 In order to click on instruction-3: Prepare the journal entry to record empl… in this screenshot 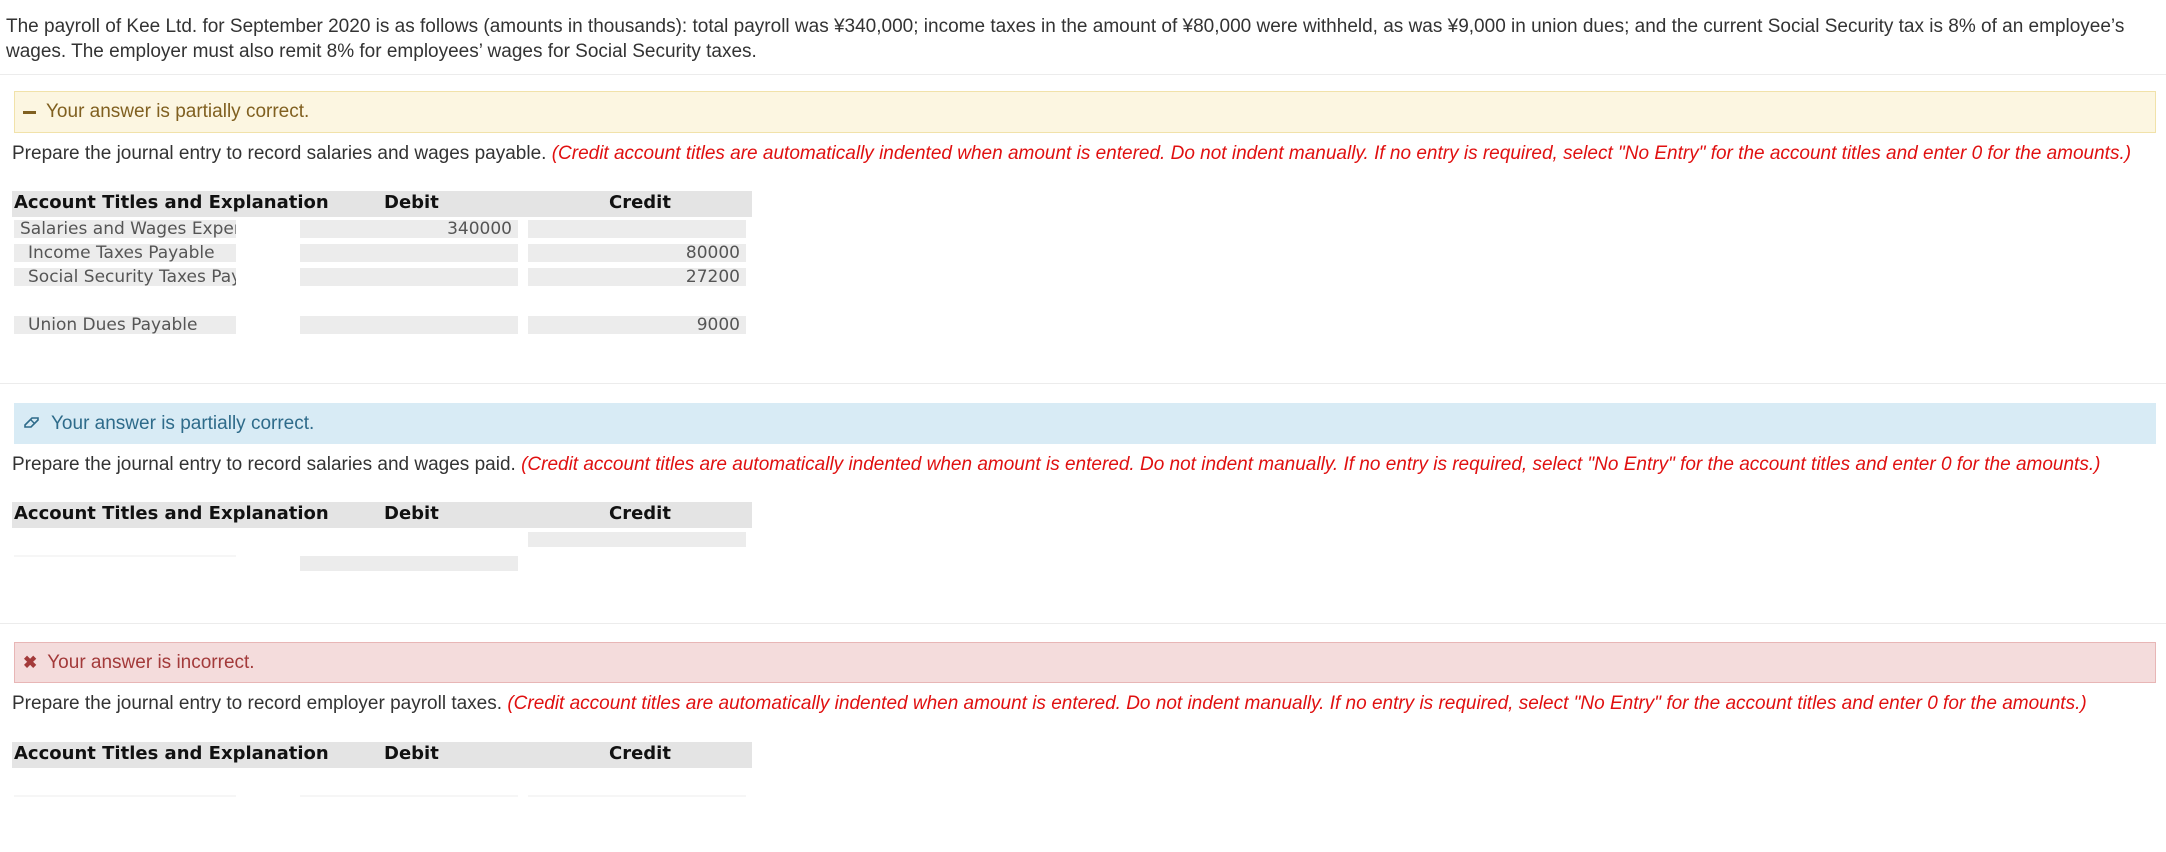, I will do `click(1049, 704)`.